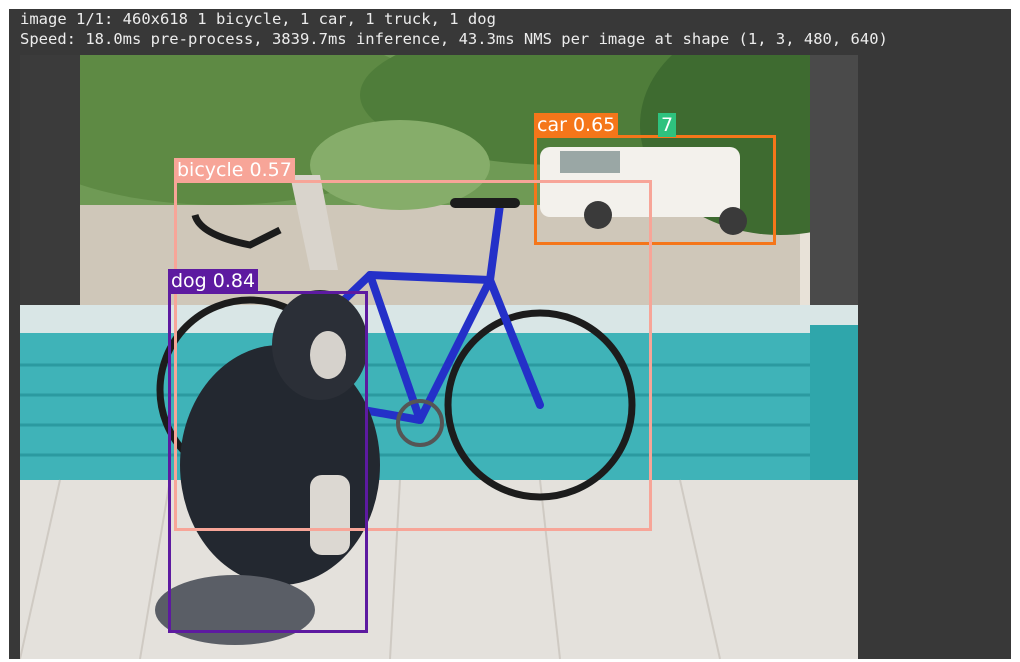  I want to click on detection-box-dog, so click(268, 462).